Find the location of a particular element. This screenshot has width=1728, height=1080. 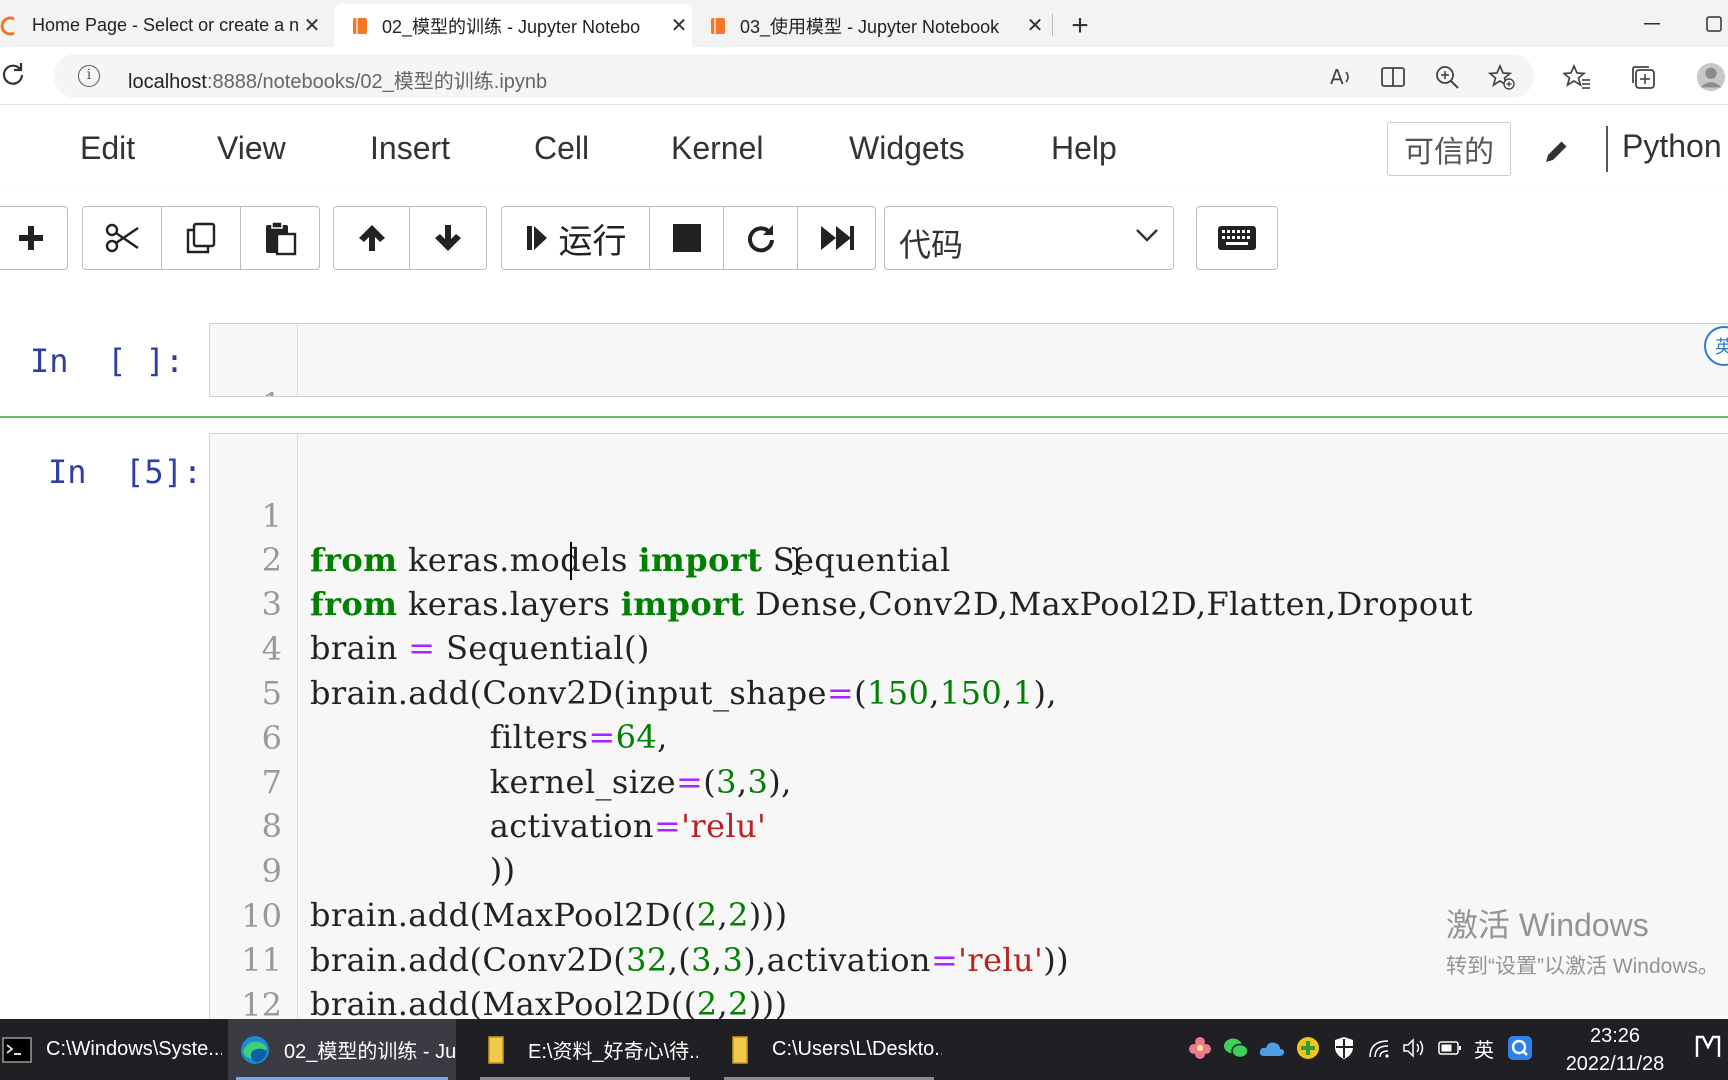

run-cell-button: 运行 is located at coordinates (576, 238).